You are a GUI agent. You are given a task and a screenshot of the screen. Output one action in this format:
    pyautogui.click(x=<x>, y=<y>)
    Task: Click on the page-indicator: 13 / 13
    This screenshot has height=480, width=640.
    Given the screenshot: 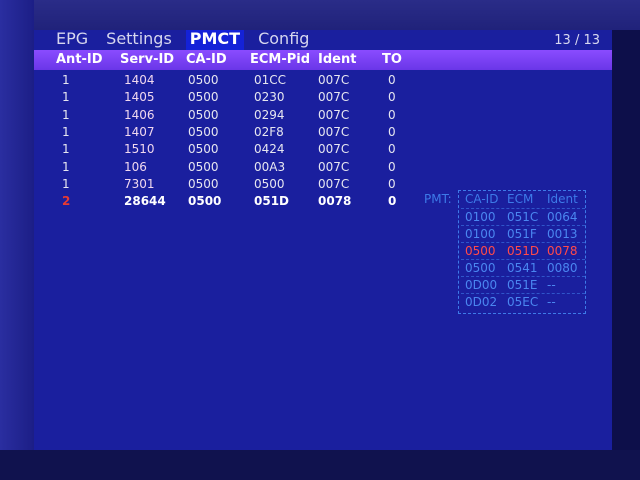 What is the action you would take?
    pyautogui.click(x=577, y=40)
    